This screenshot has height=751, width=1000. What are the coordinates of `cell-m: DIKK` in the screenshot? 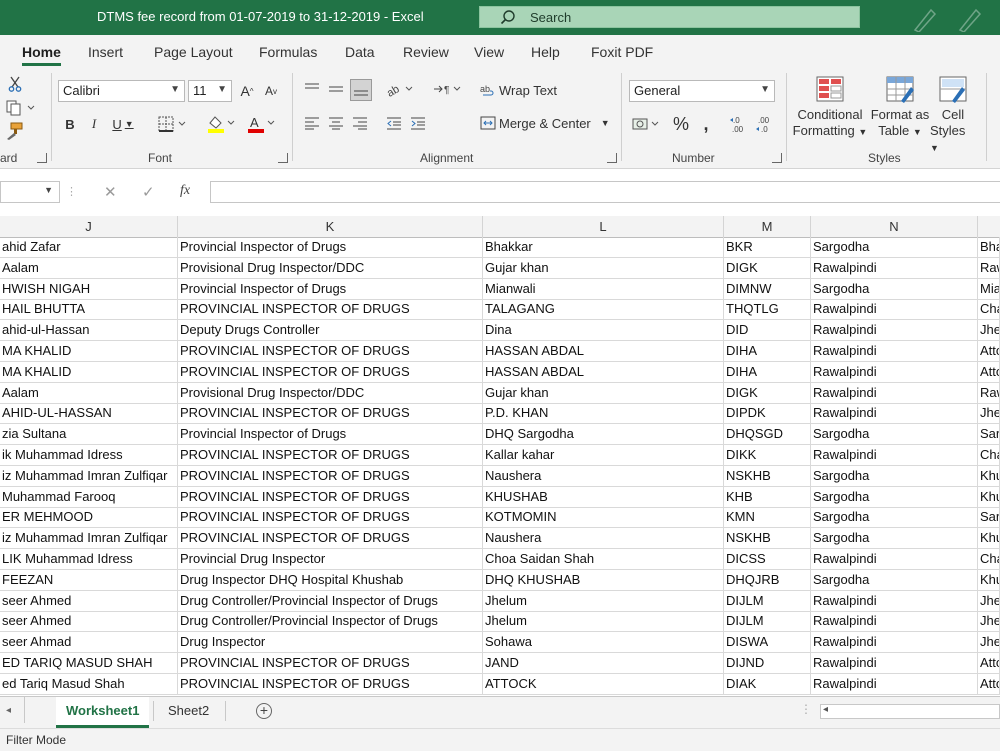 It's located at (767, 455).